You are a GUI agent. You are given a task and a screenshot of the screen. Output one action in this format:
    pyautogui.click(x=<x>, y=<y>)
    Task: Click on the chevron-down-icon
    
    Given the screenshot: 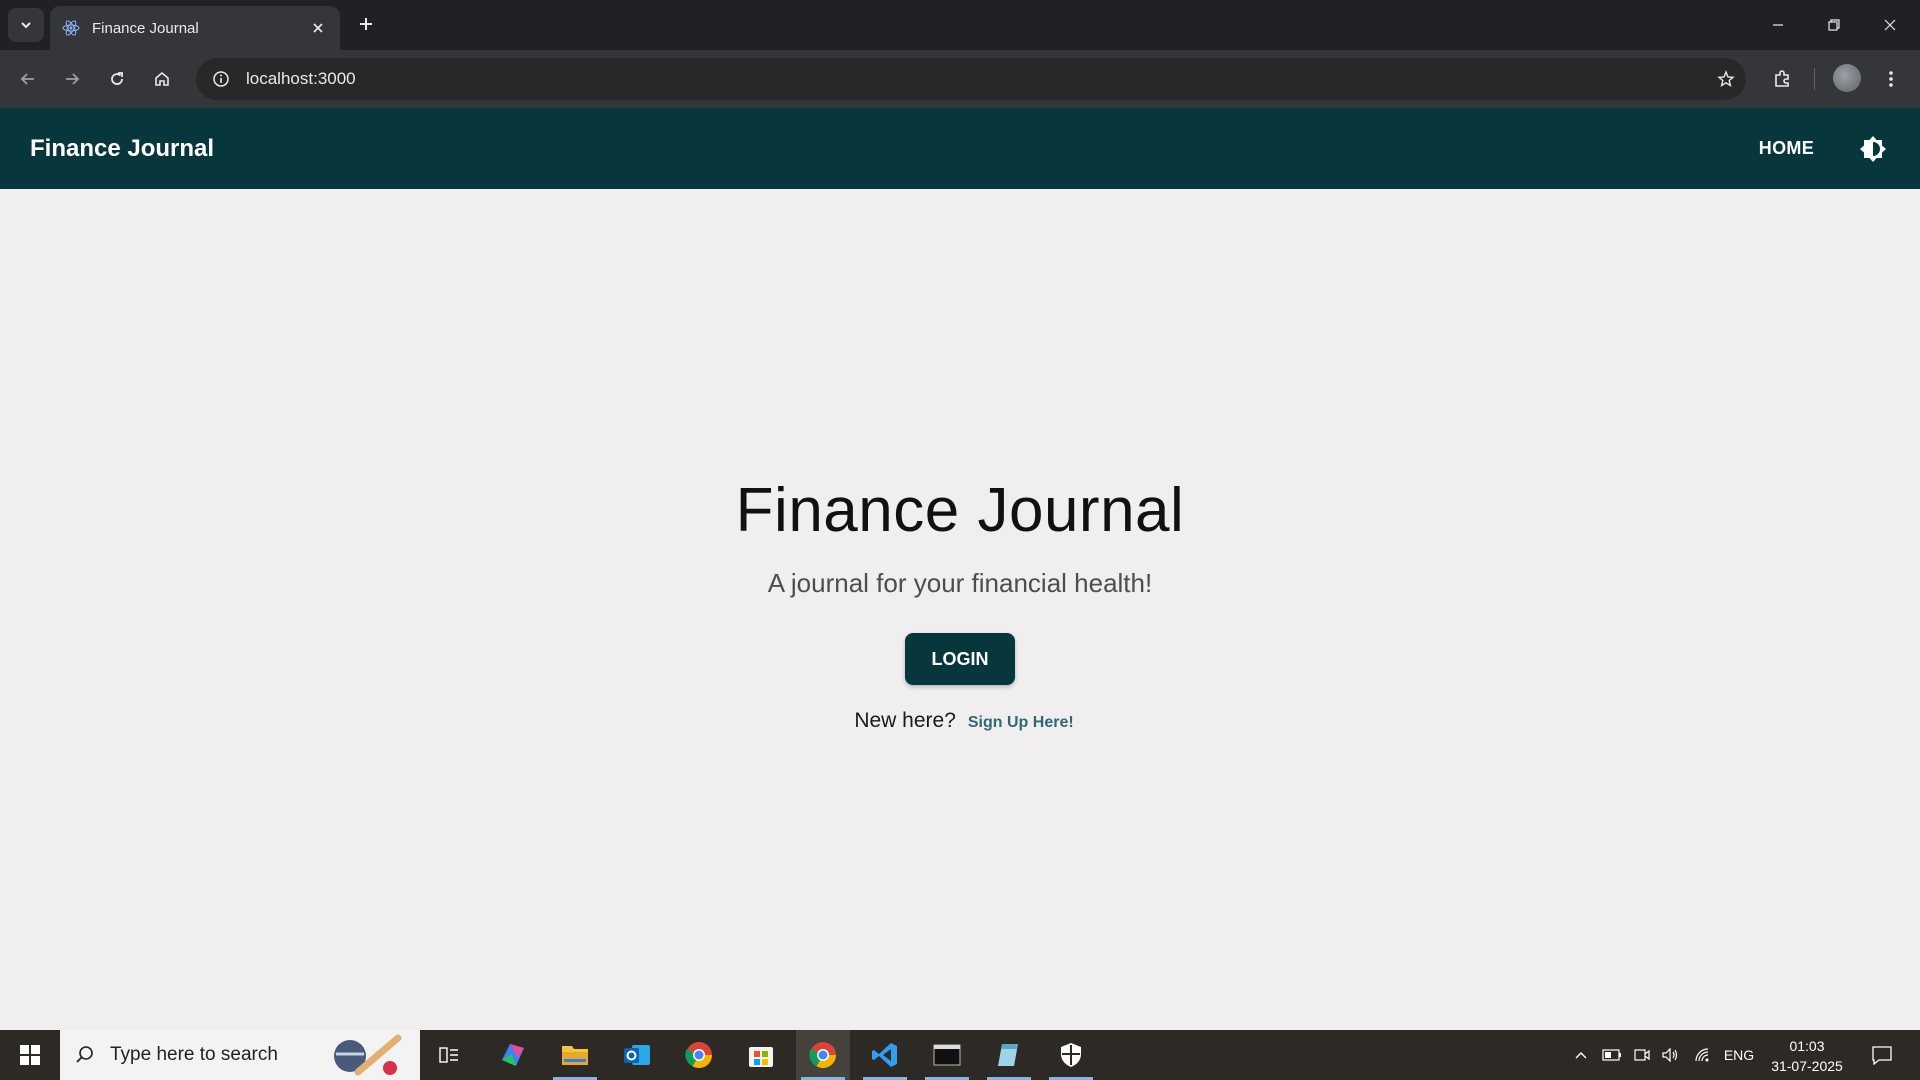 What is the action you would take?
    pyautogui.click(x=26, y=25)
    